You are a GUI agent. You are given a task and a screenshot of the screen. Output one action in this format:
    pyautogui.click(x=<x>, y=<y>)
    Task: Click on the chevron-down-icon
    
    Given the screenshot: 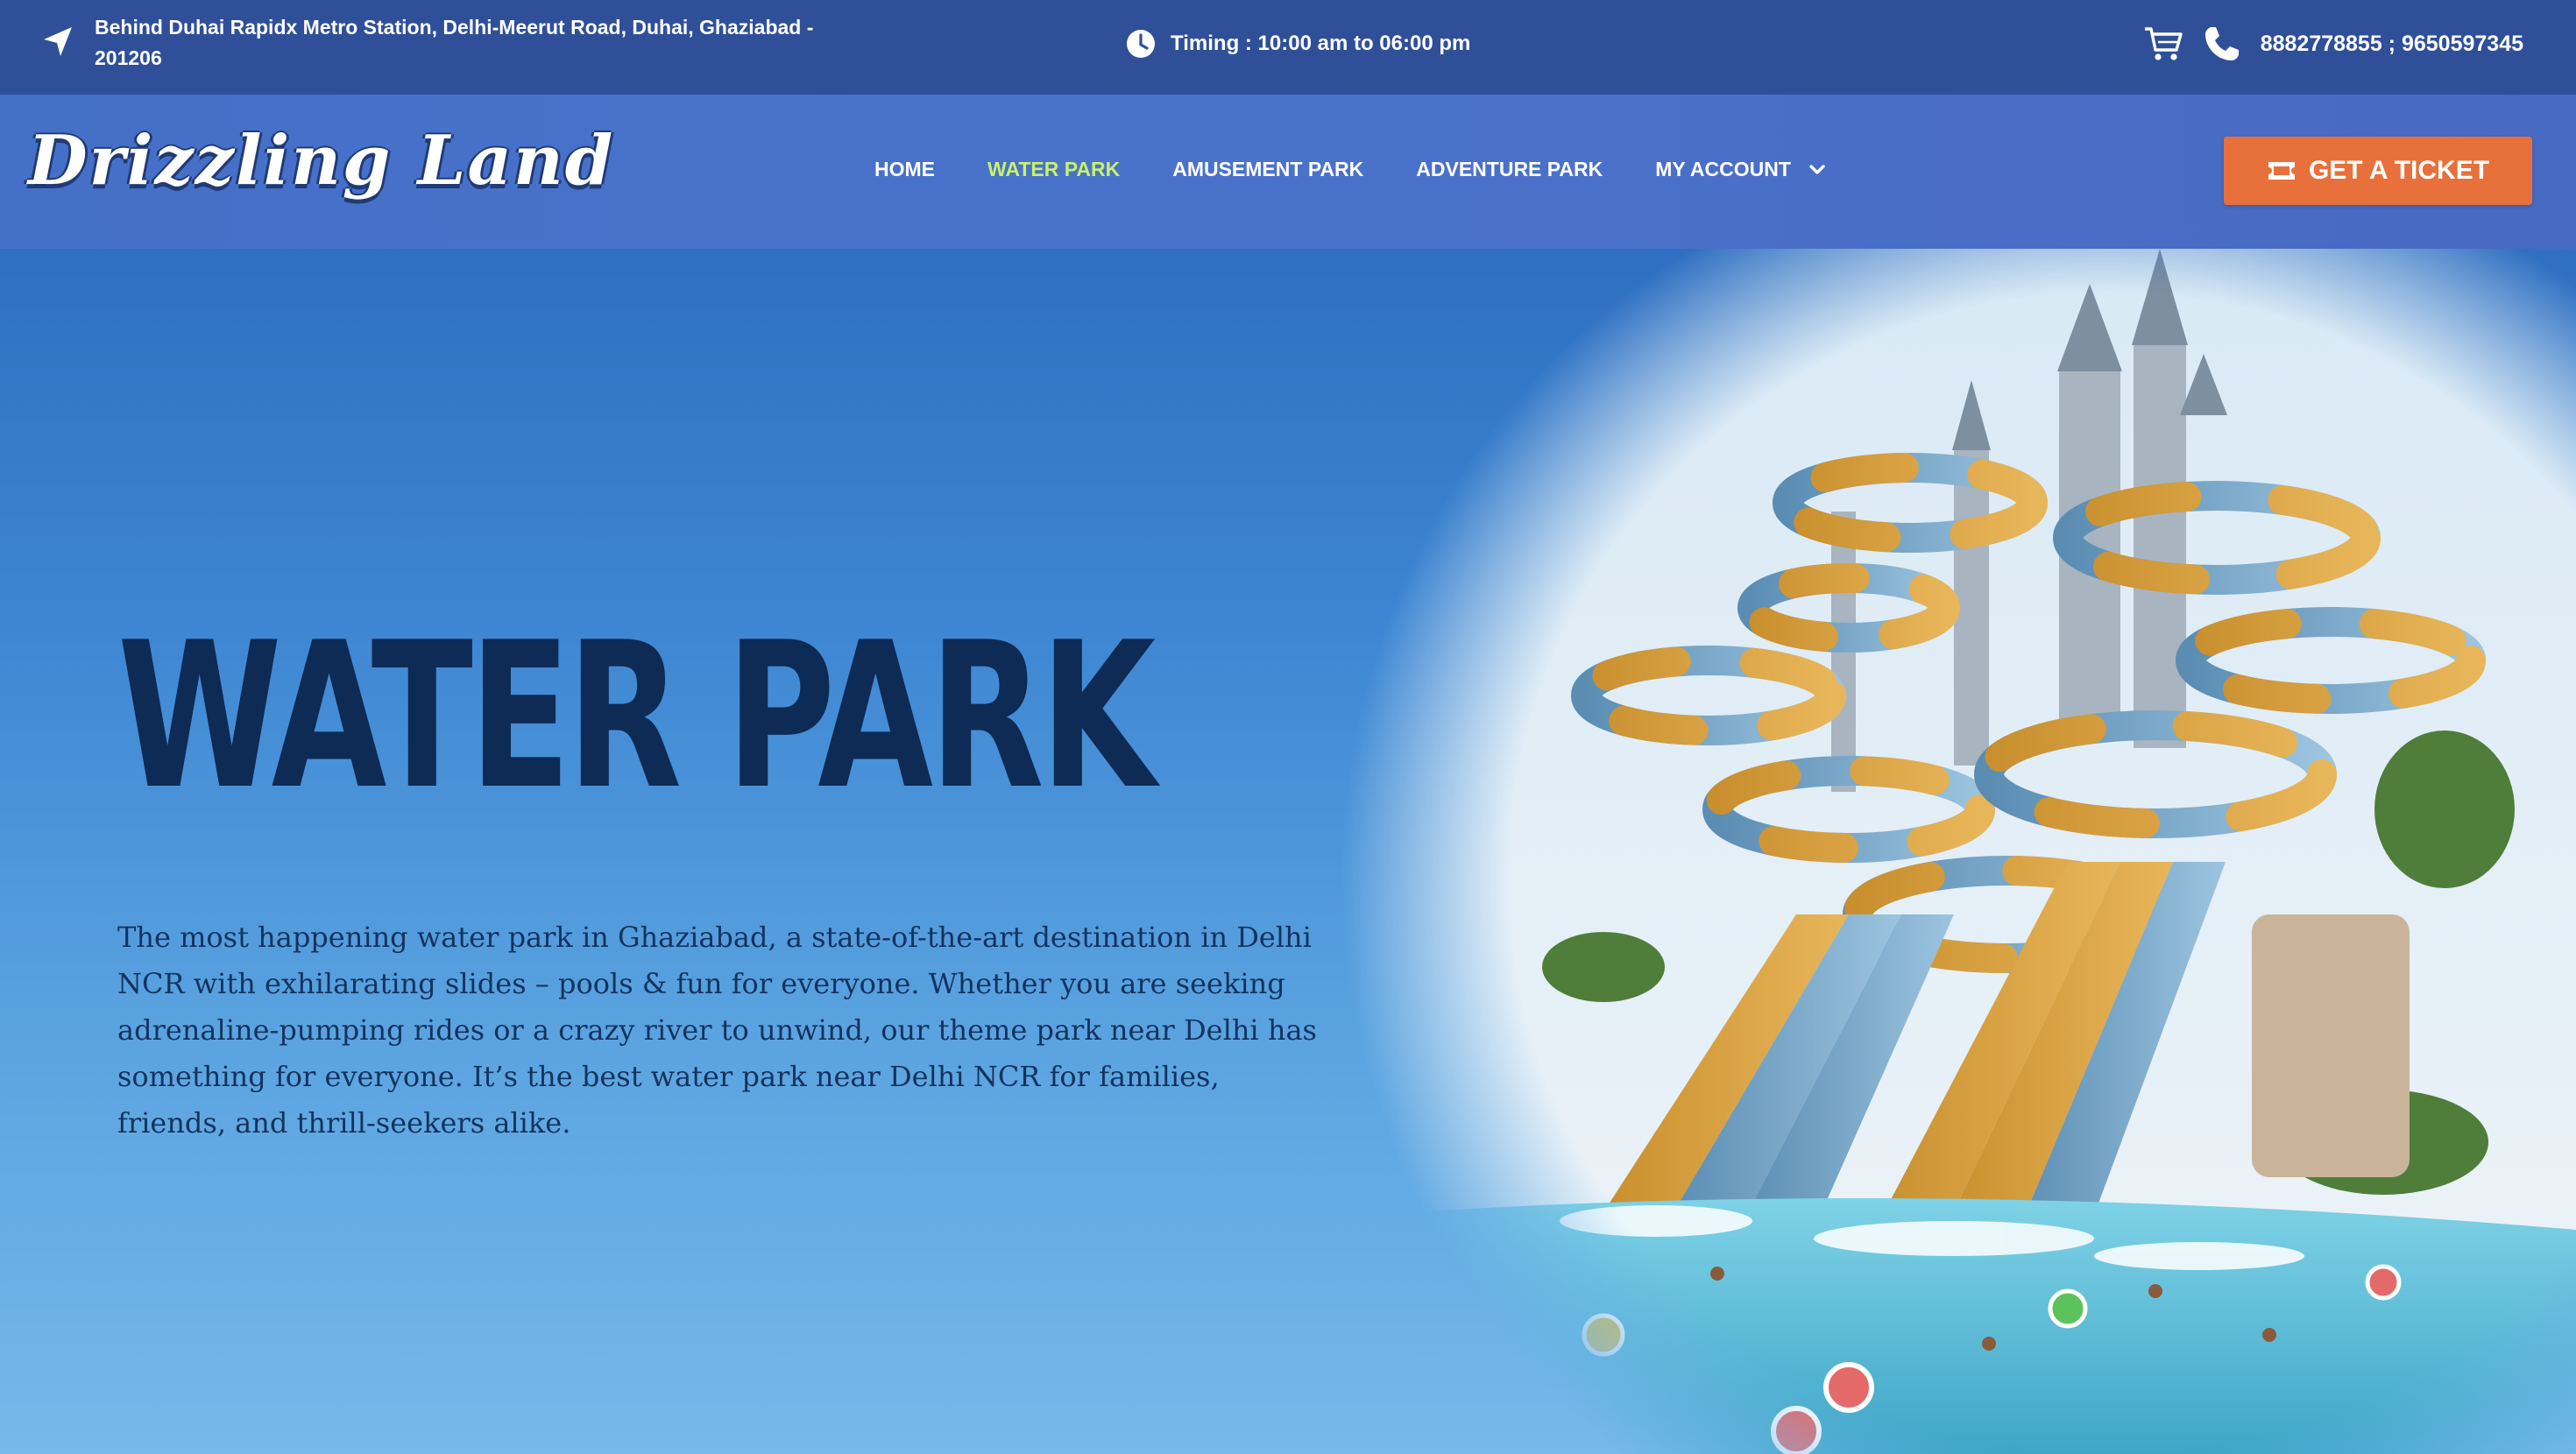 What is the action you would take?
    pyautogui.click(x=1817, y=169)
    